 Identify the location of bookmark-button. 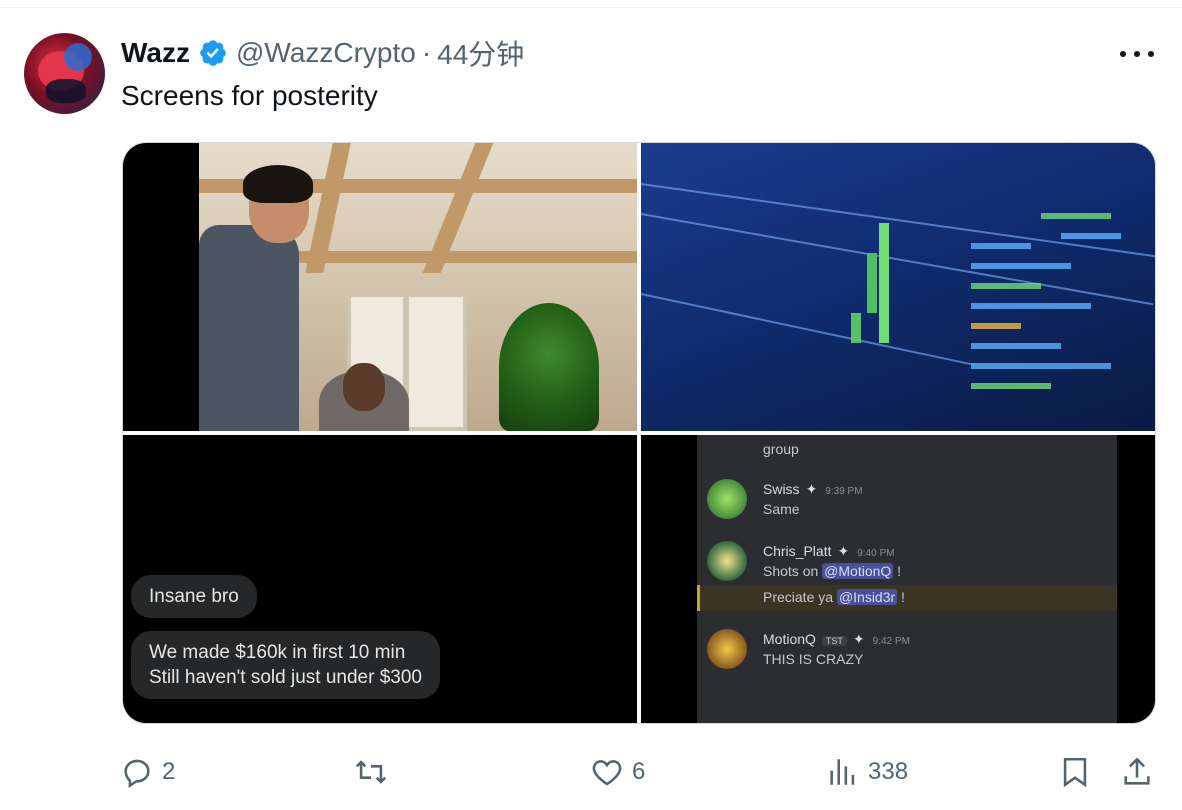
(1075, 772).